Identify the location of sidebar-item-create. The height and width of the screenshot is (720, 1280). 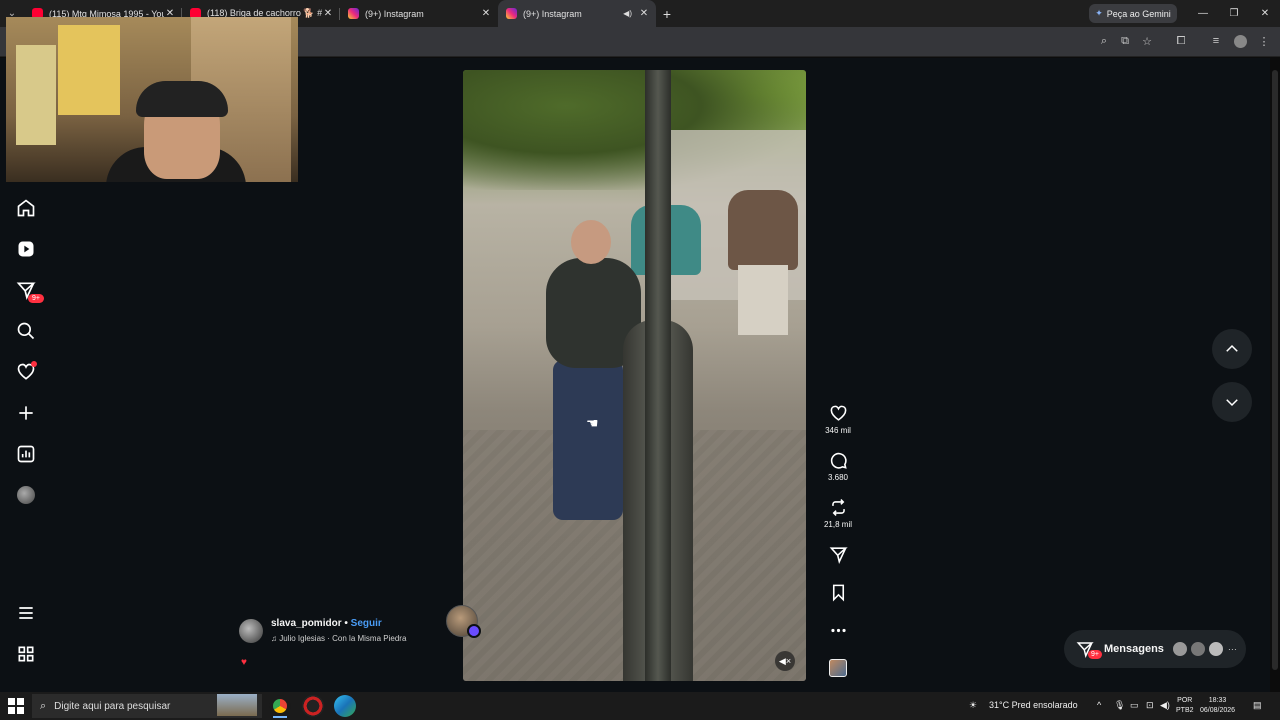
(26, 413).